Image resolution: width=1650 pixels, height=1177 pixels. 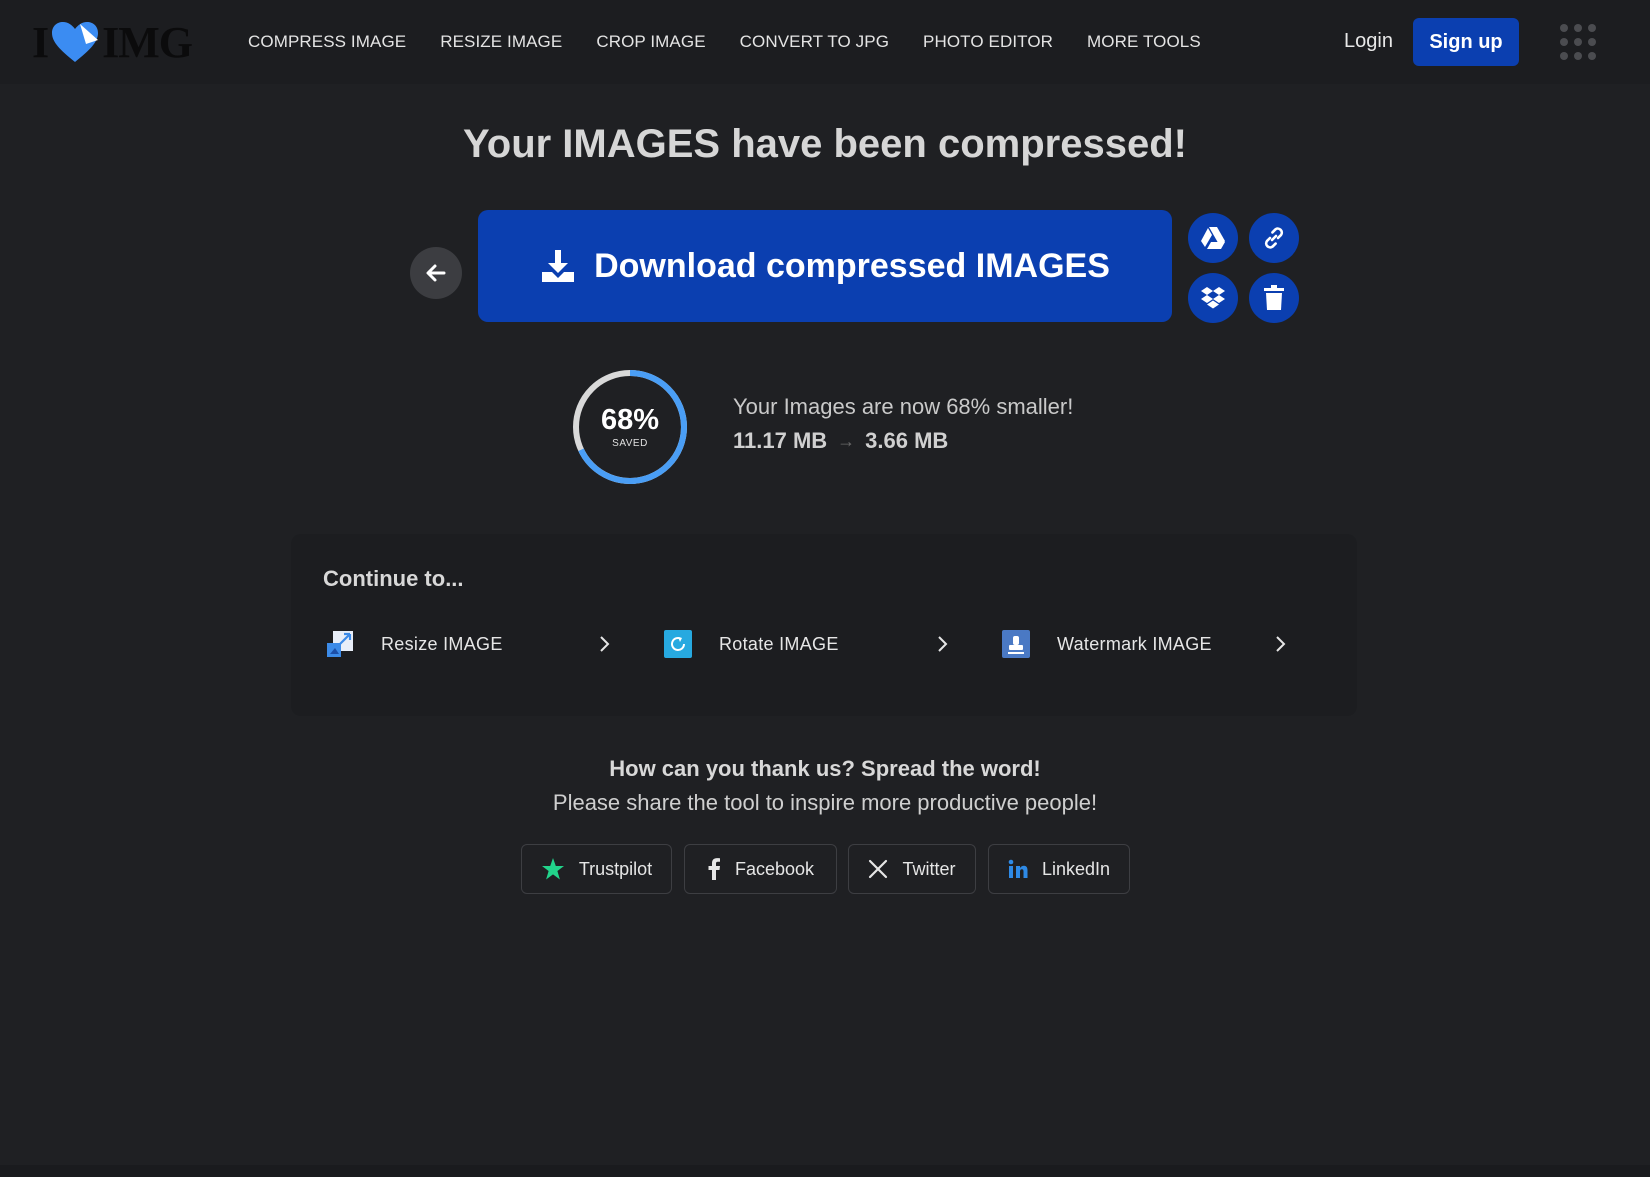 I want to click on smaller-message: Your Images are now 68% smaller!, so click(x=903, y=406).